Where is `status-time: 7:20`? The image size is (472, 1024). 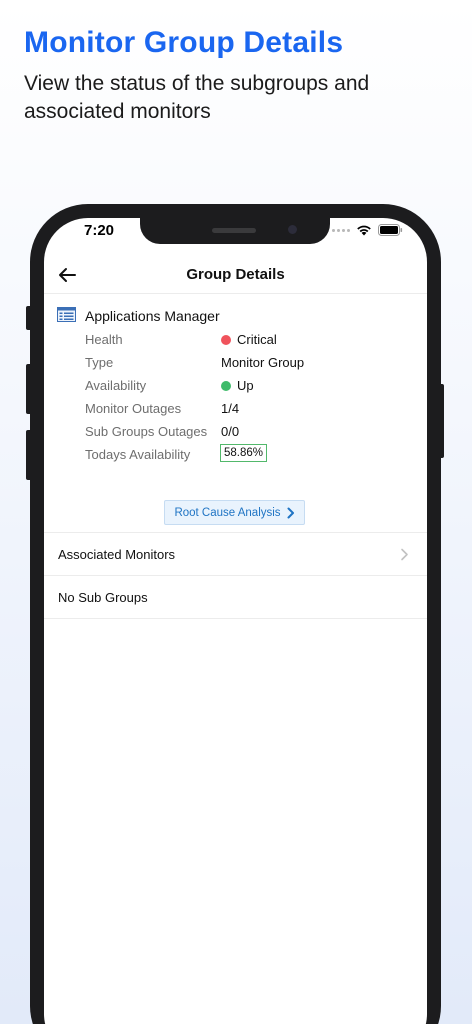
status-time: 7:20 is located at coordinates (99, 230).